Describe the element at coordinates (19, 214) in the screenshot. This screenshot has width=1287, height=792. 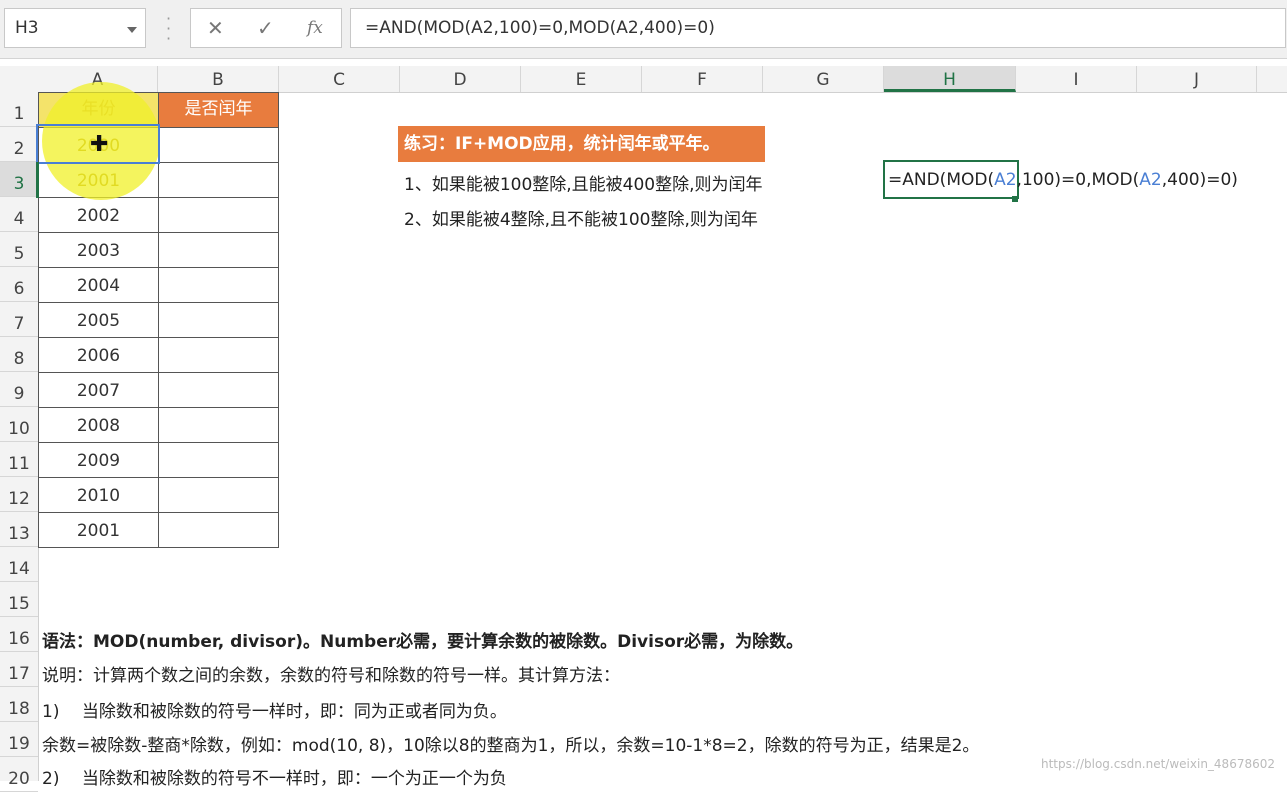
I see `row-header-4: 4` at that location.